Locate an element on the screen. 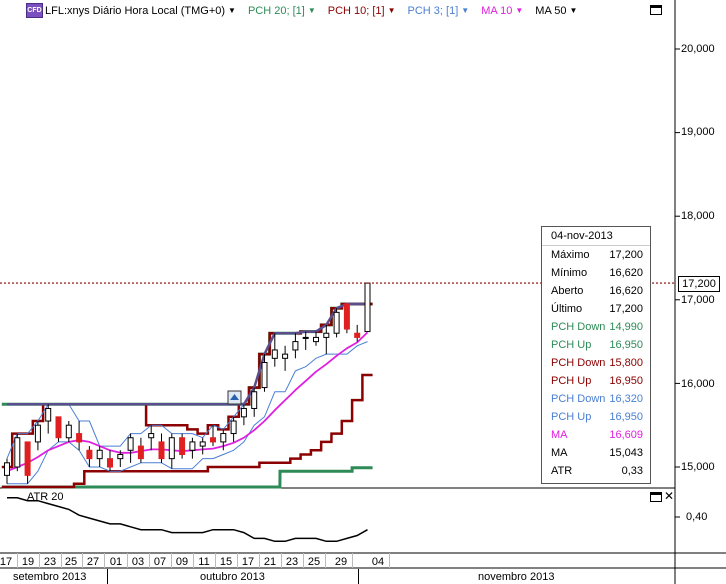  data-window-row: Aberto 16,620 is located at coordinates (596, 291).